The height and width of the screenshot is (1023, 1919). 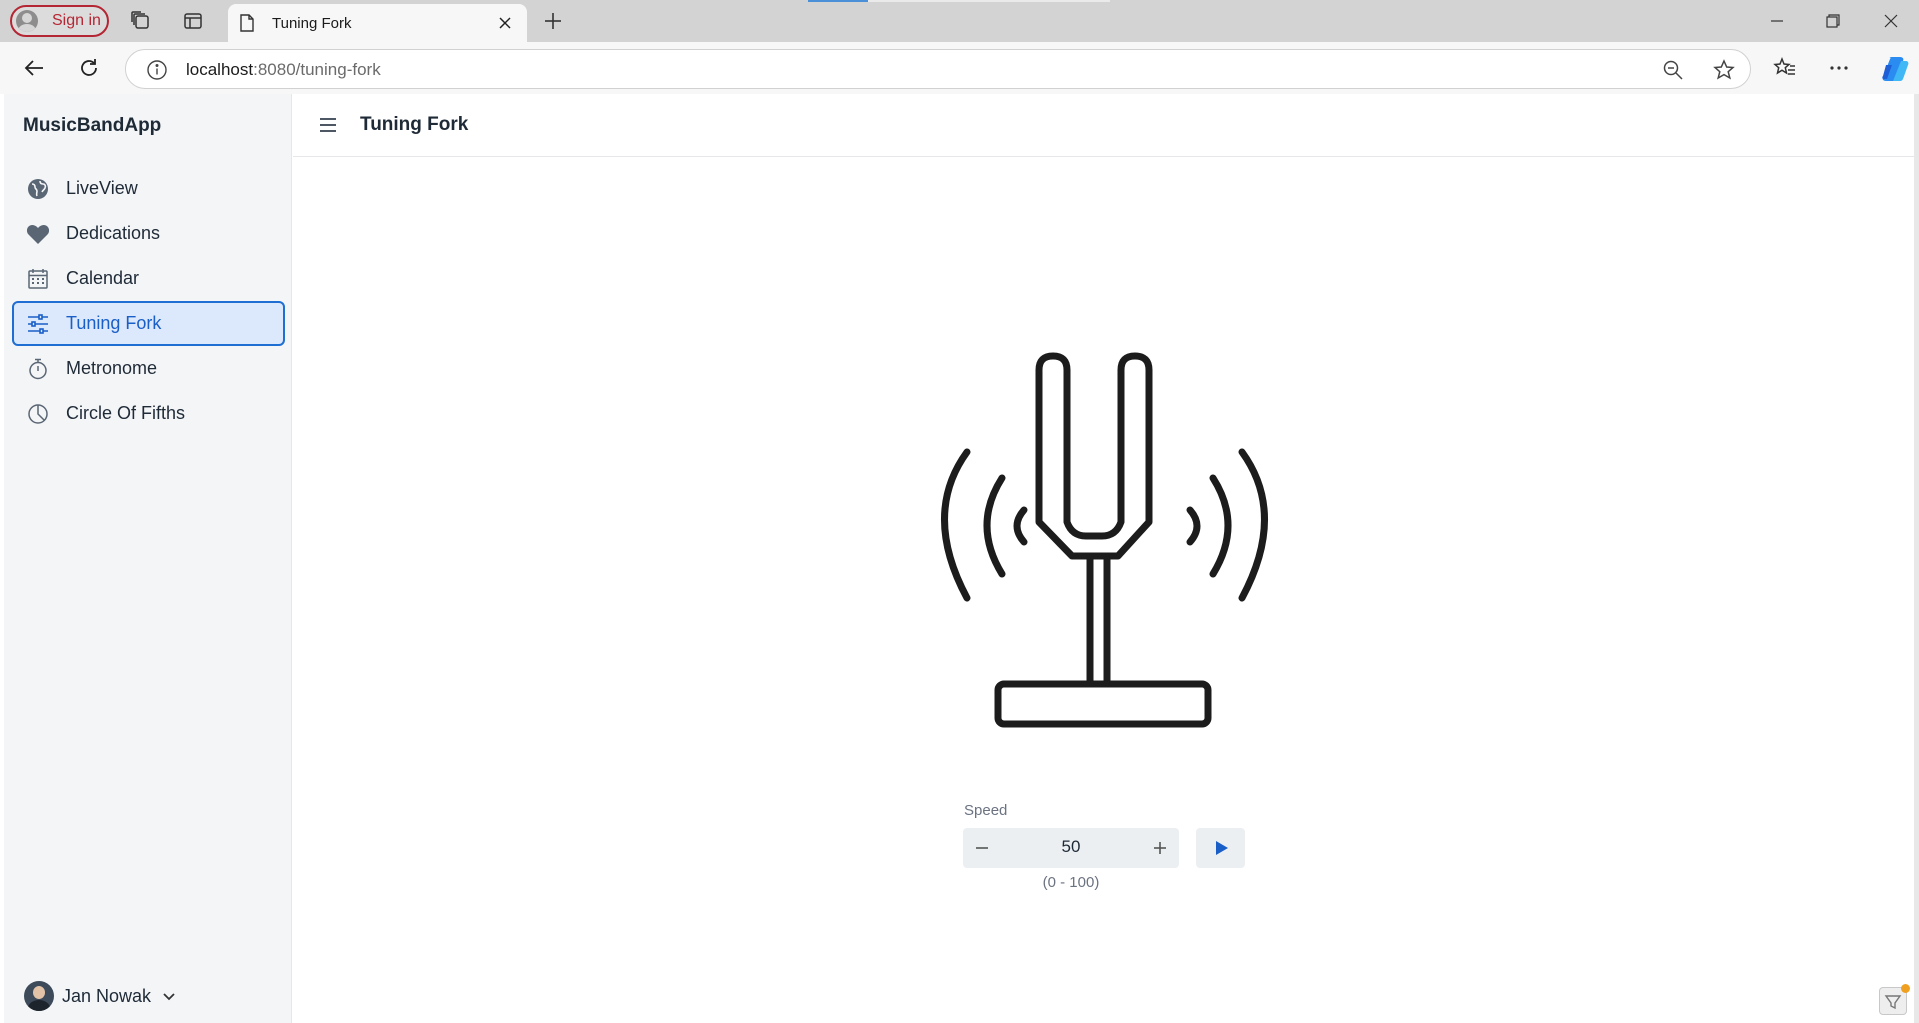 I want to click on favorite-star-icon, so click(x=1724, y=70).